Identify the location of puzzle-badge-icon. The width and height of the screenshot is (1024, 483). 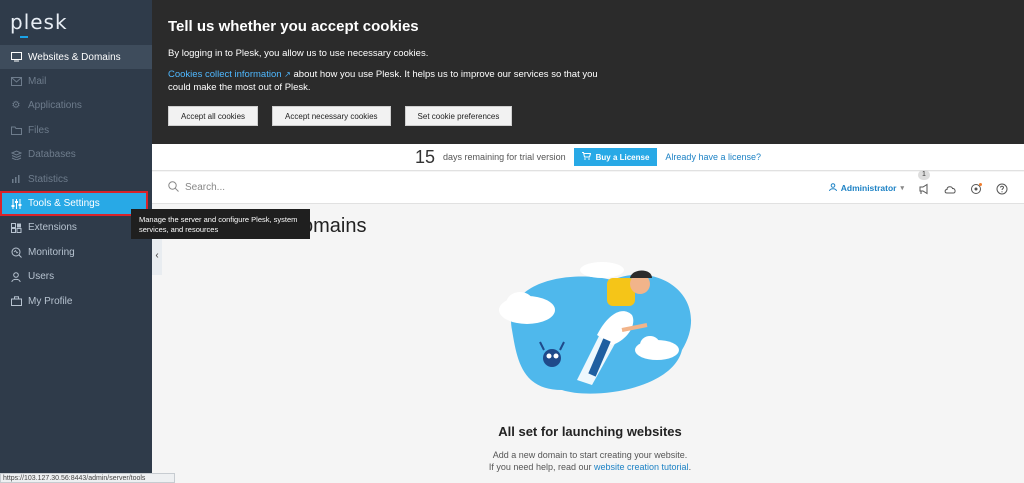
(976, 188).